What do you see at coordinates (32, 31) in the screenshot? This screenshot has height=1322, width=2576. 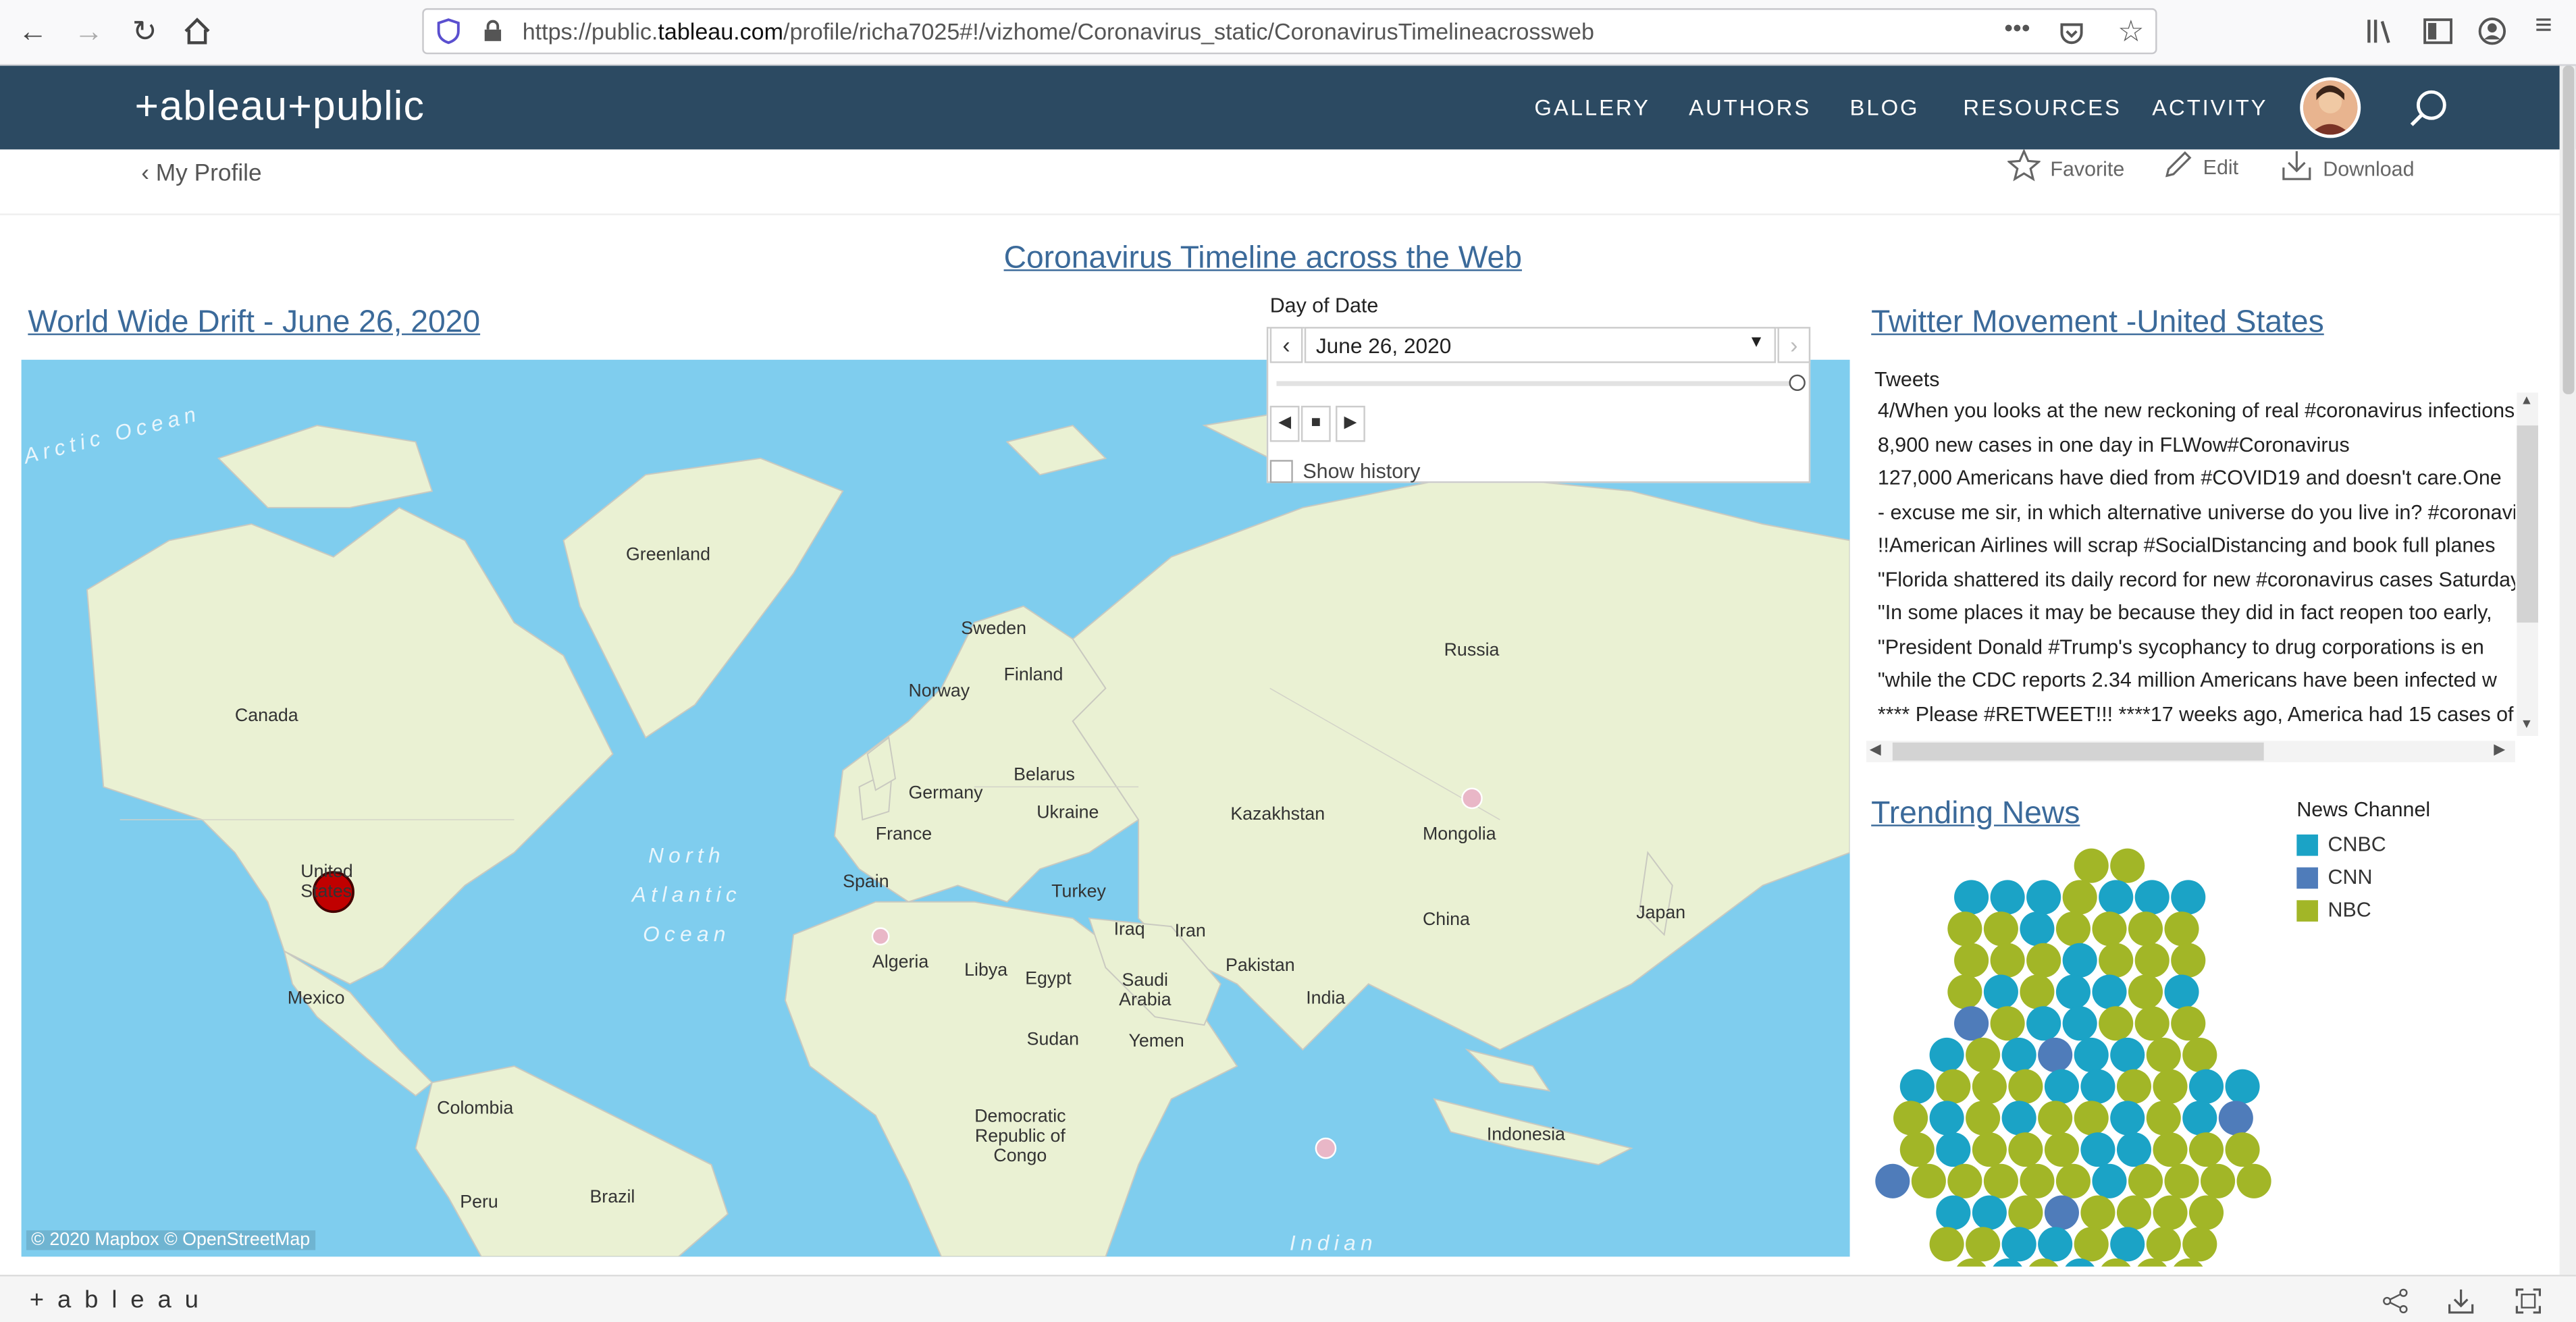 I see `back-arrow-icon: ←` at bounding box center [32, 31].